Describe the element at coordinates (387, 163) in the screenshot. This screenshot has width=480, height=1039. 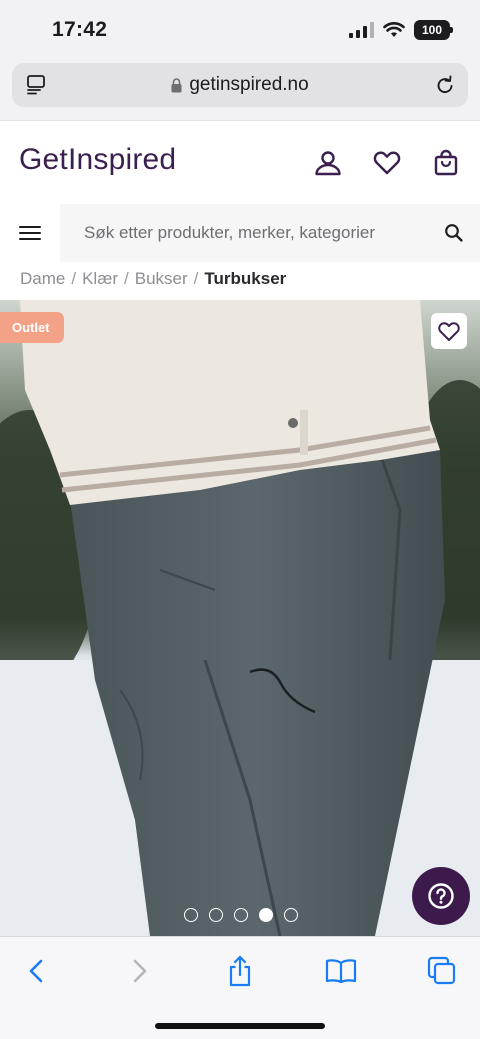
I see `wishlist-icon` at that location.